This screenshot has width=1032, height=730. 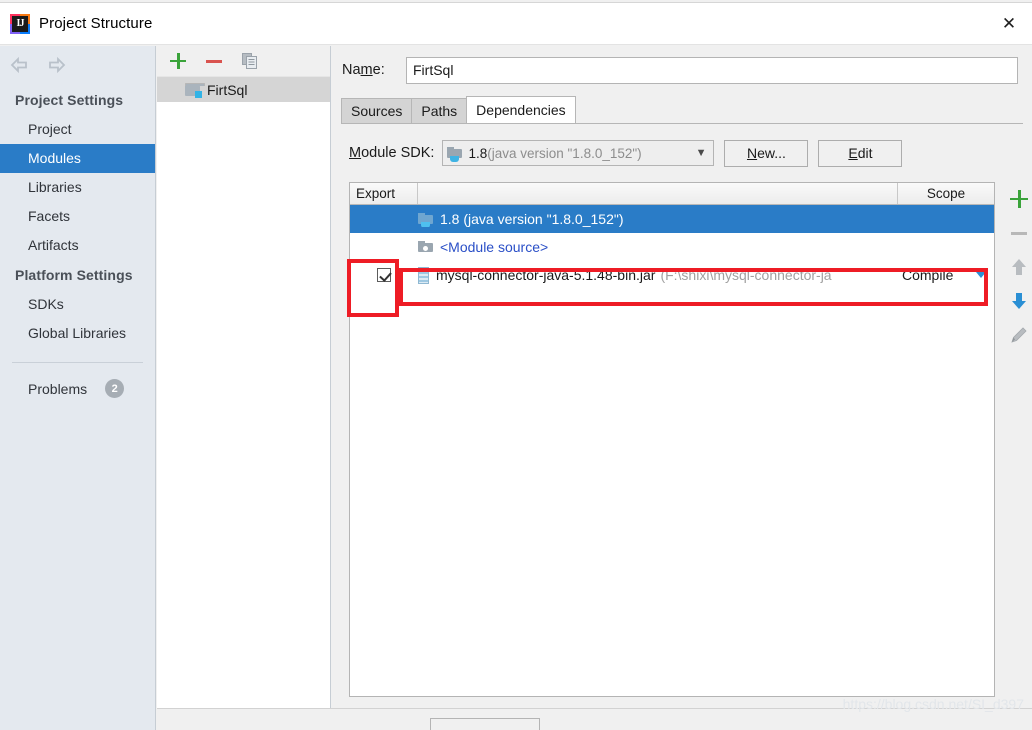 I want to click on jar-icon, so click(x=423, y=275).